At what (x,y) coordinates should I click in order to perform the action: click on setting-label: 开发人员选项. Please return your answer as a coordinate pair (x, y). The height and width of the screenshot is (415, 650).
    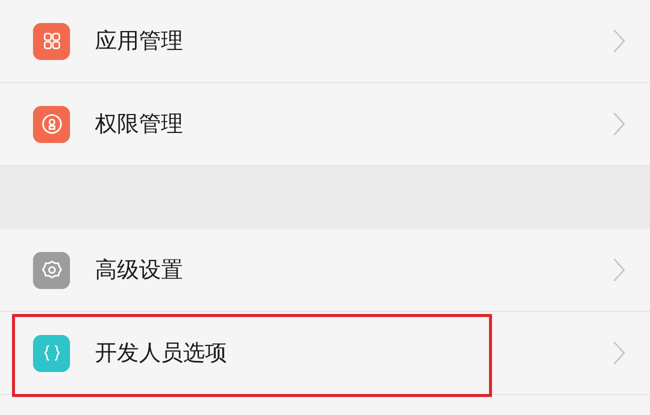
    Looking at the image, I should click on (353, 353).